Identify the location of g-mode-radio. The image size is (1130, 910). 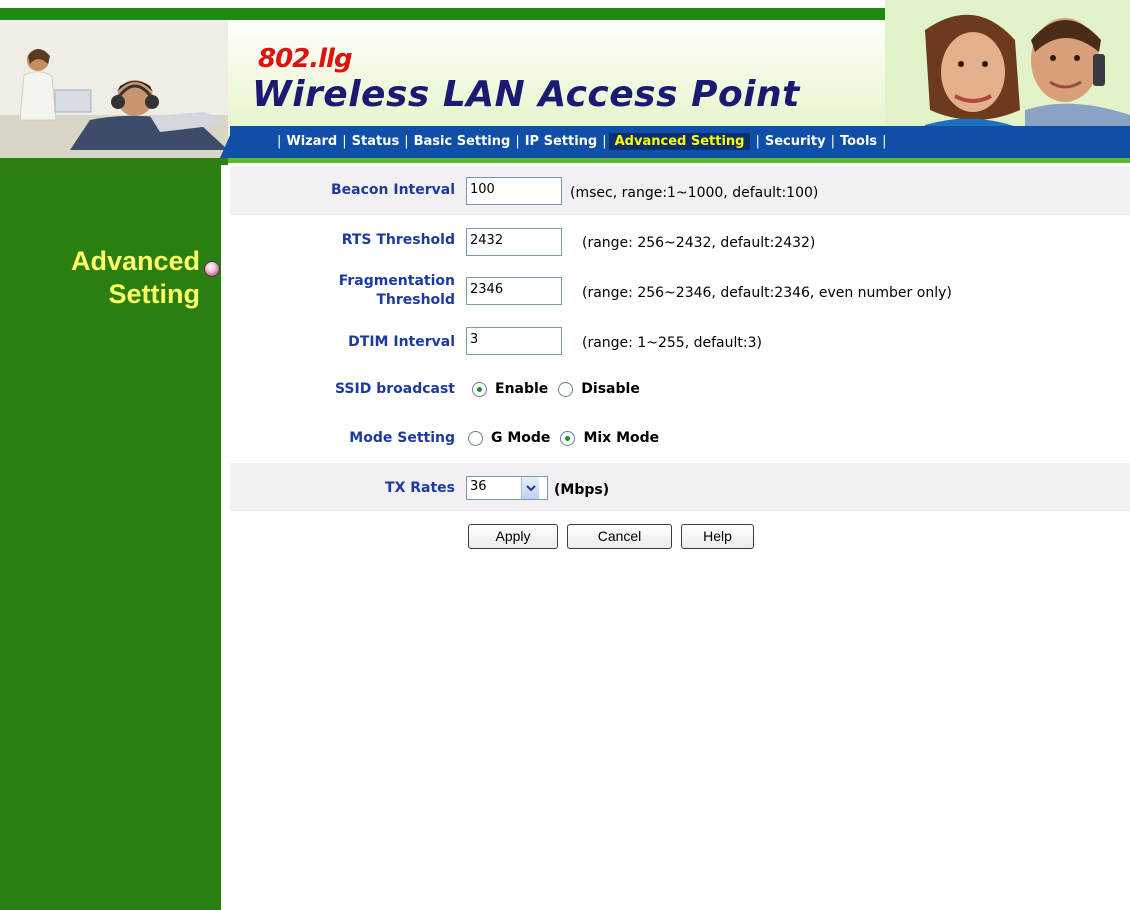
(475, 438).